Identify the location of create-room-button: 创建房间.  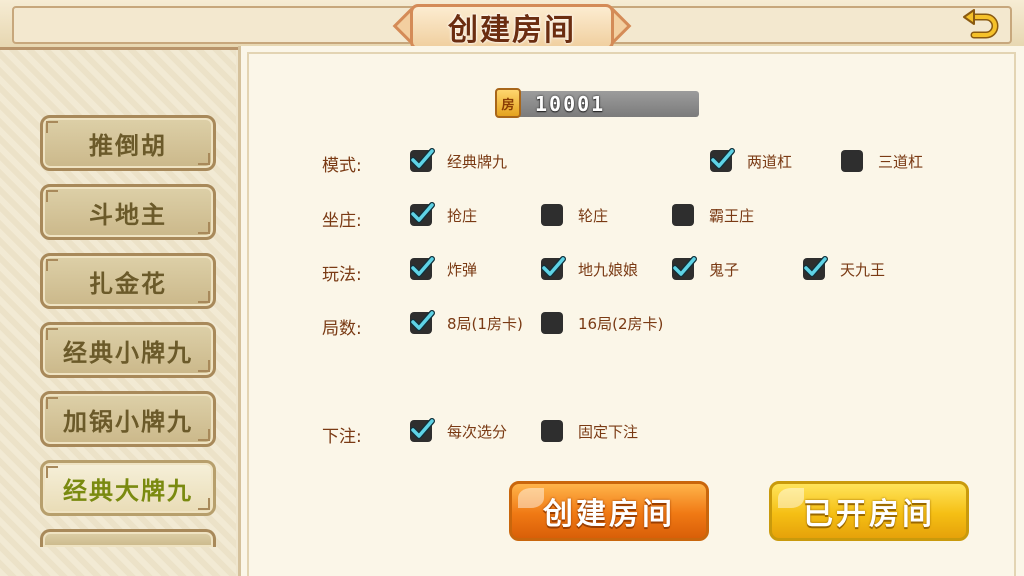
(609, 511).